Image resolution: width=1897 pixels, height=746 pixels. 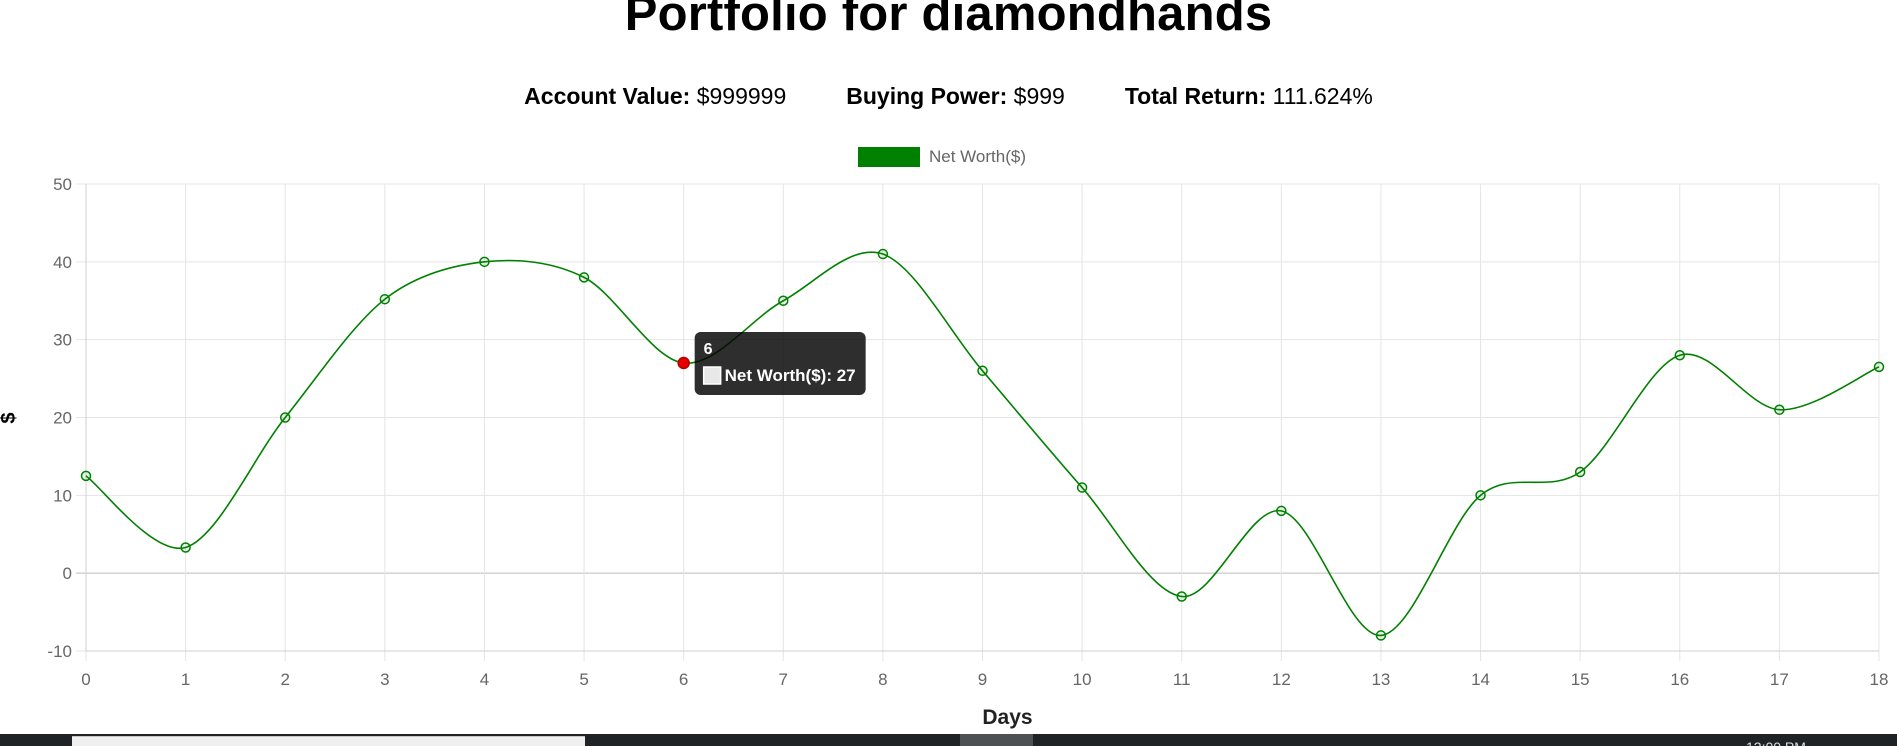 What do you see at coordinates (328, 741) in the screenshot?
I see `taskbar-window-tab` at bounding box center [328, 741].